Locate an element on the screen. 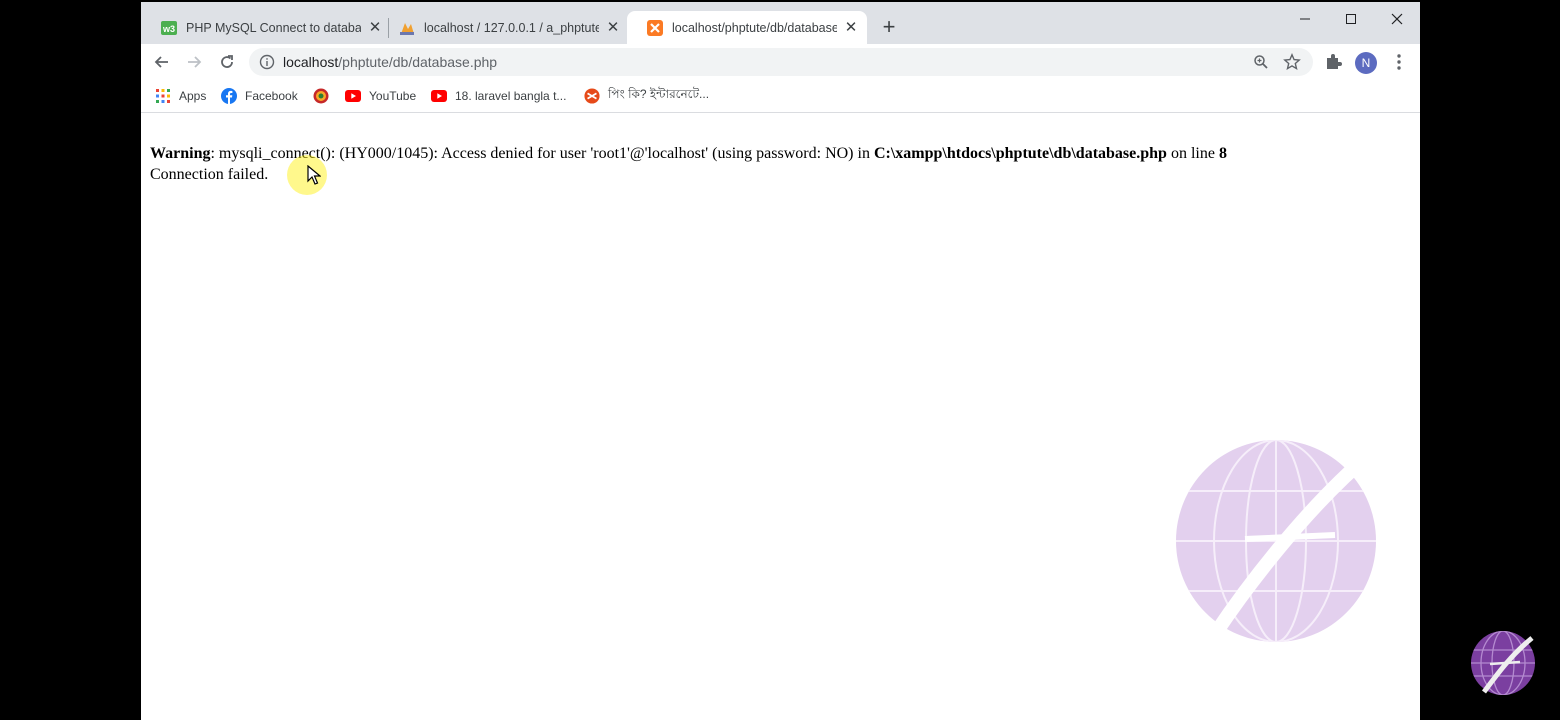  bookmark-facebook: Facebook is located at coordinates (259, 96).